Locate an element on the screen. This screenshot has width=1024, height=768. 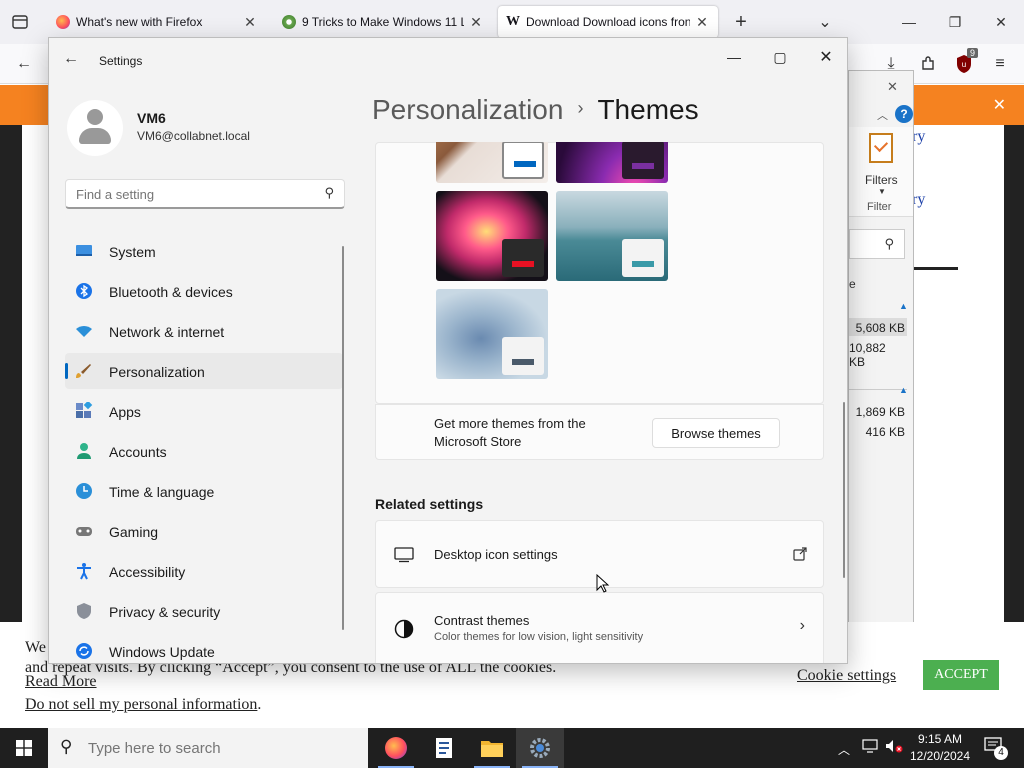
get-more-themes-text: Get more themes from the Microsoft Store is located at coordinates (510, 432).